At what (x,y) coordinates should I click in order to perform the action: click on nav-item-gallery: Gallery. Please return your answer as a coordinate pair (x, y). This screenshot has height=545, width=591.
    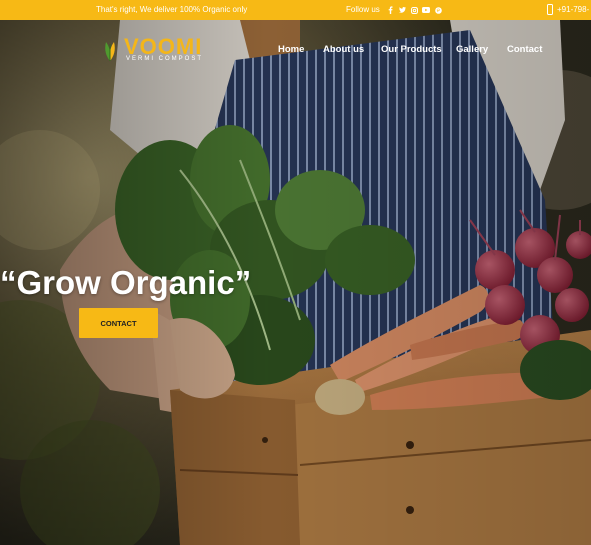
    Looking at the image, I should click on (472, 49).